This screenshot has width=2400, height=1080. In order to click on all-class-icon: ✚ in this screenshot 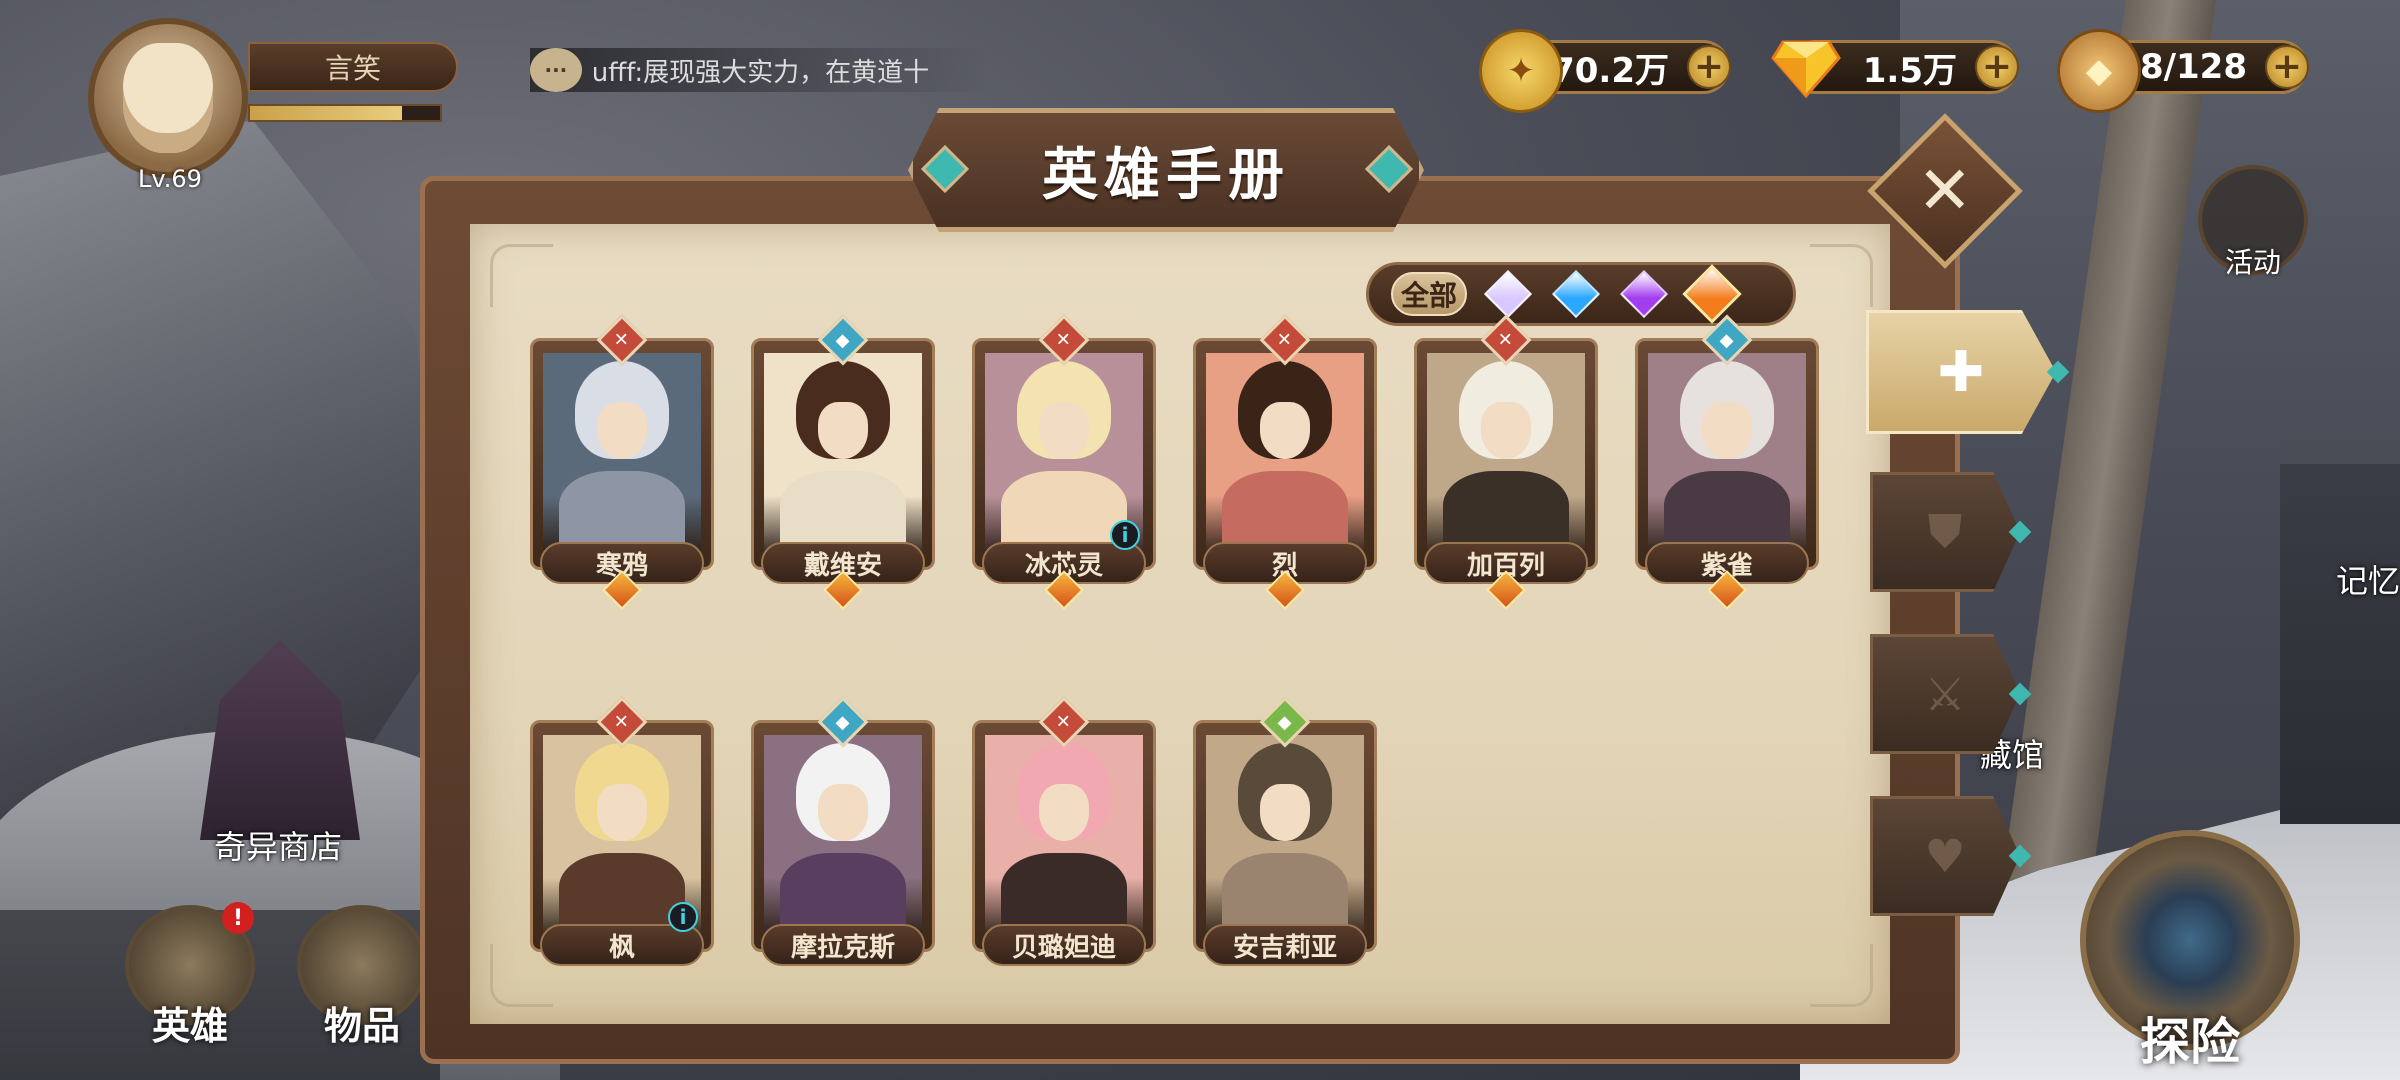, I will do `click(1961, 372)`.